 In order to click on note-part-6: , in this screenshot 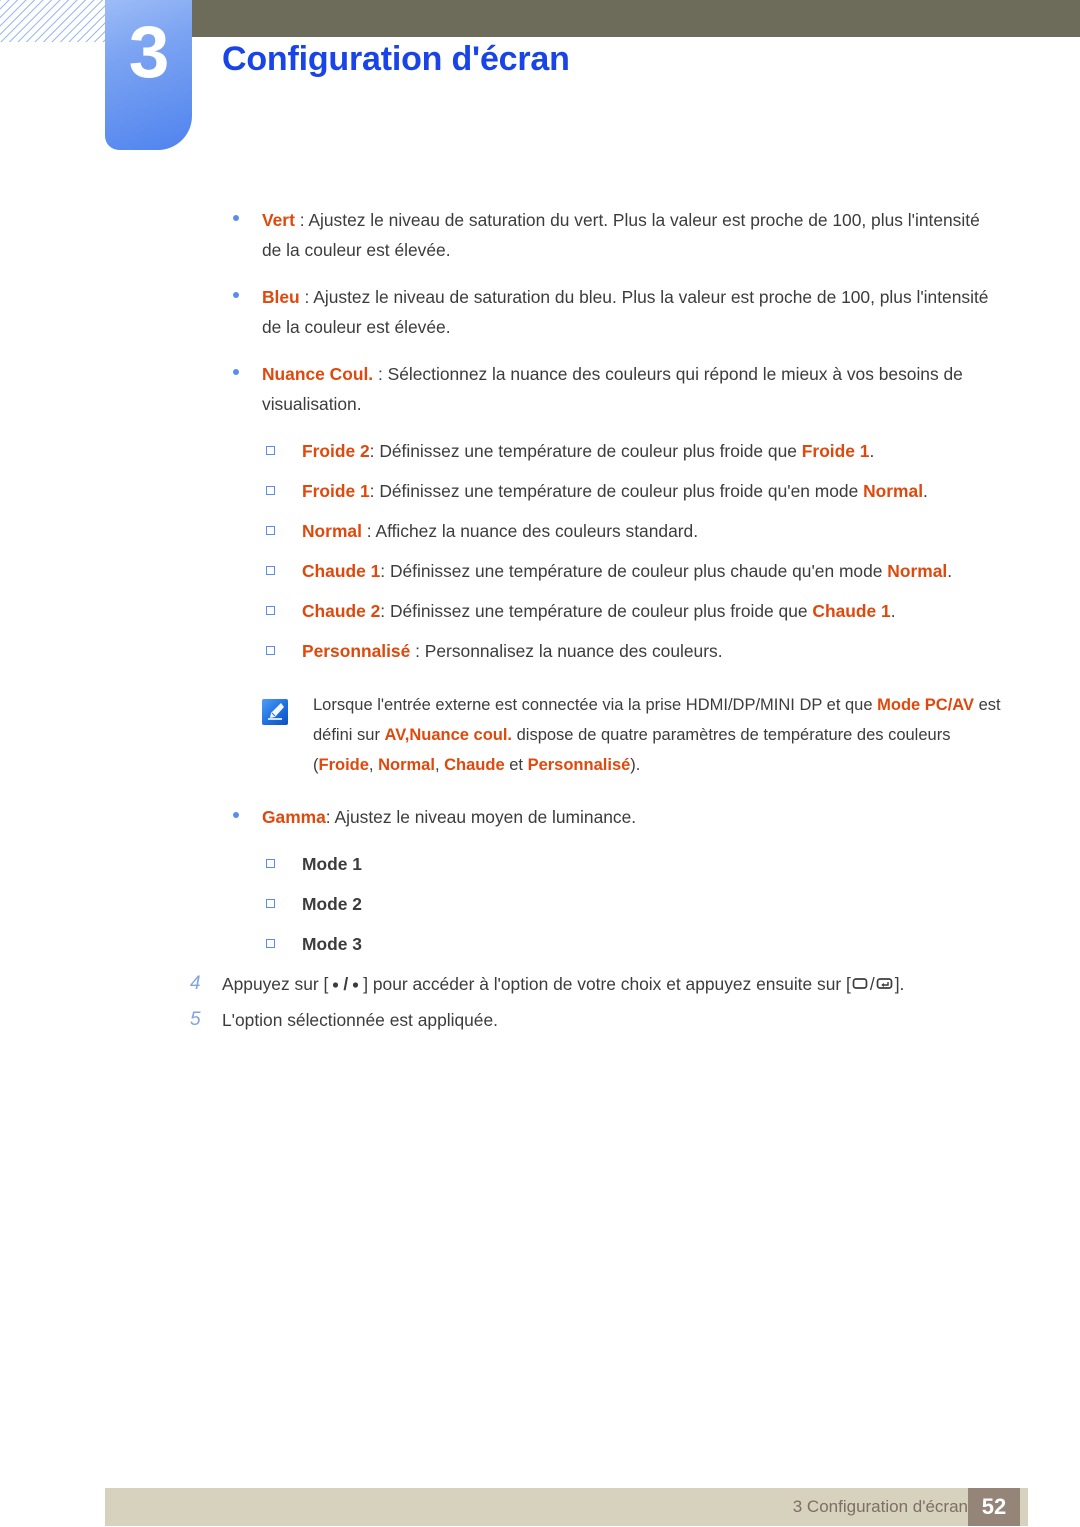, I will do `click(439, 765)`.